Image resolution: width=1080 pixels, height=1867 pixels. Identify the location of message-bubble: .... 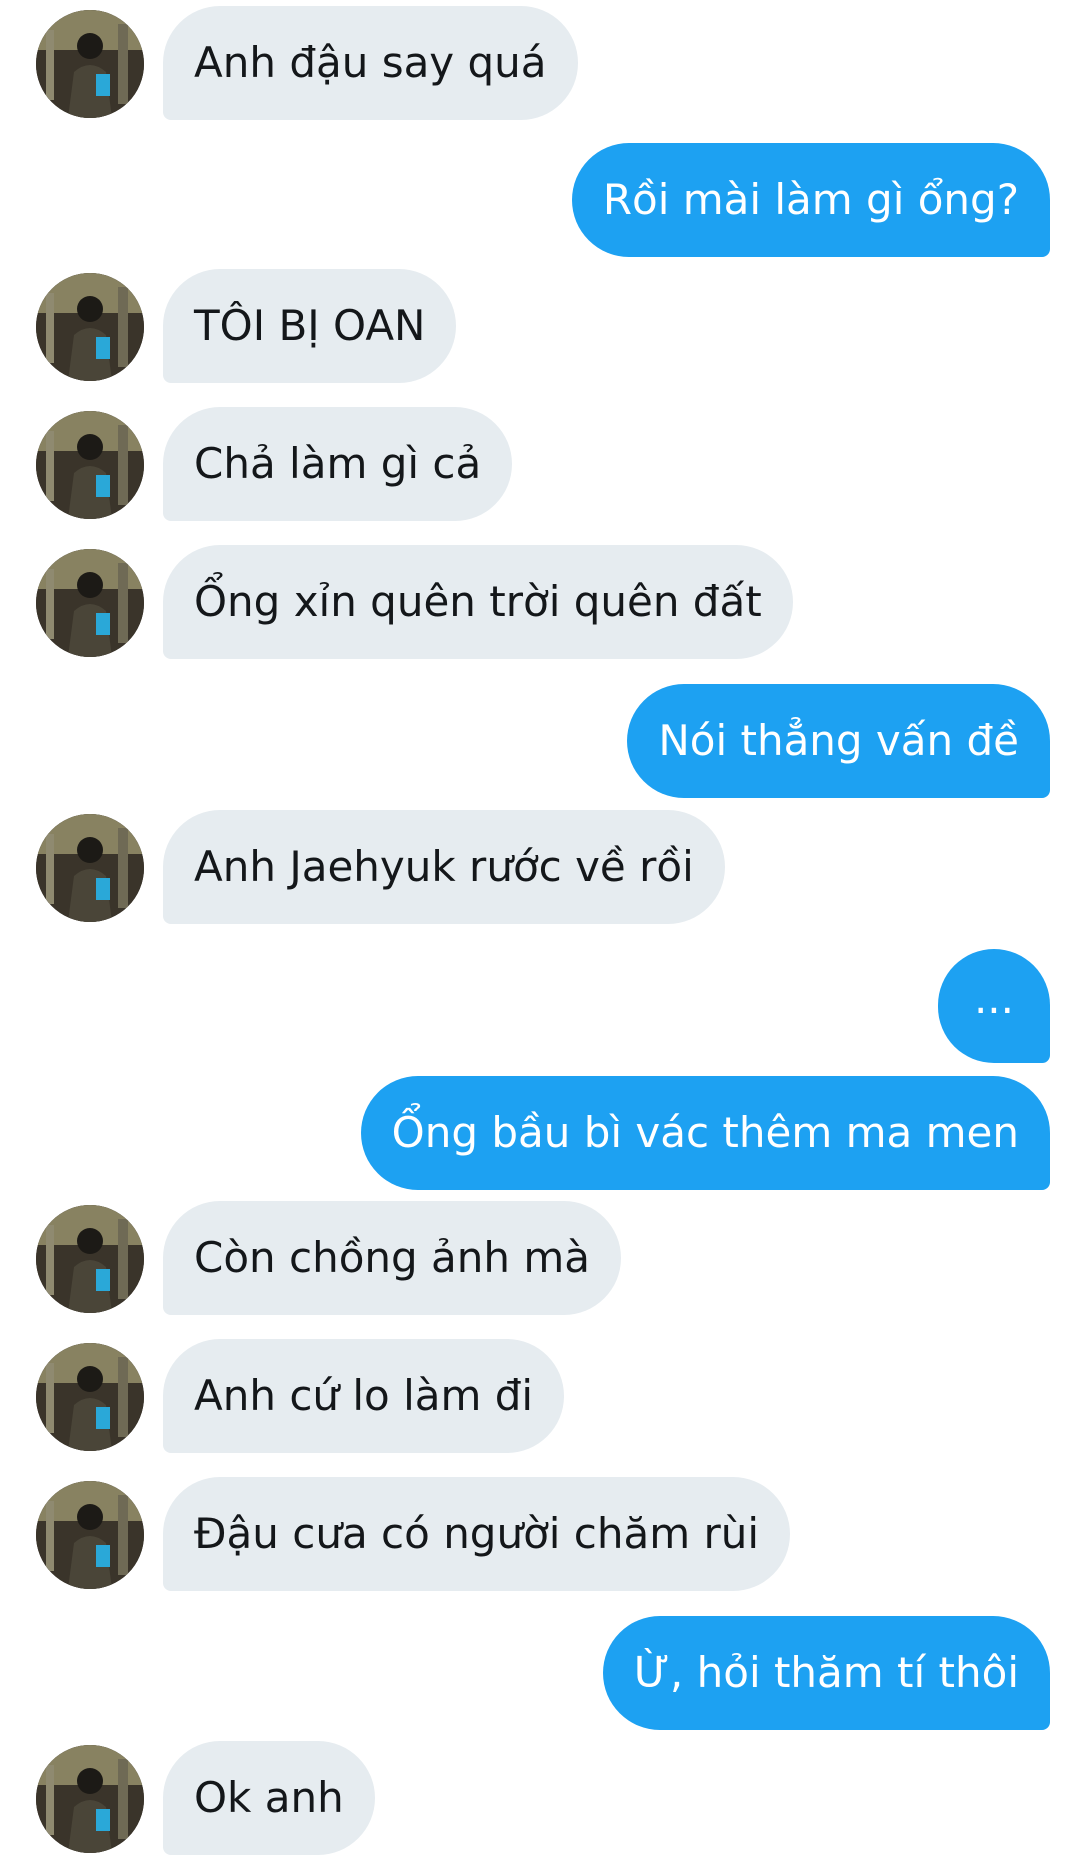
(993, 1006).